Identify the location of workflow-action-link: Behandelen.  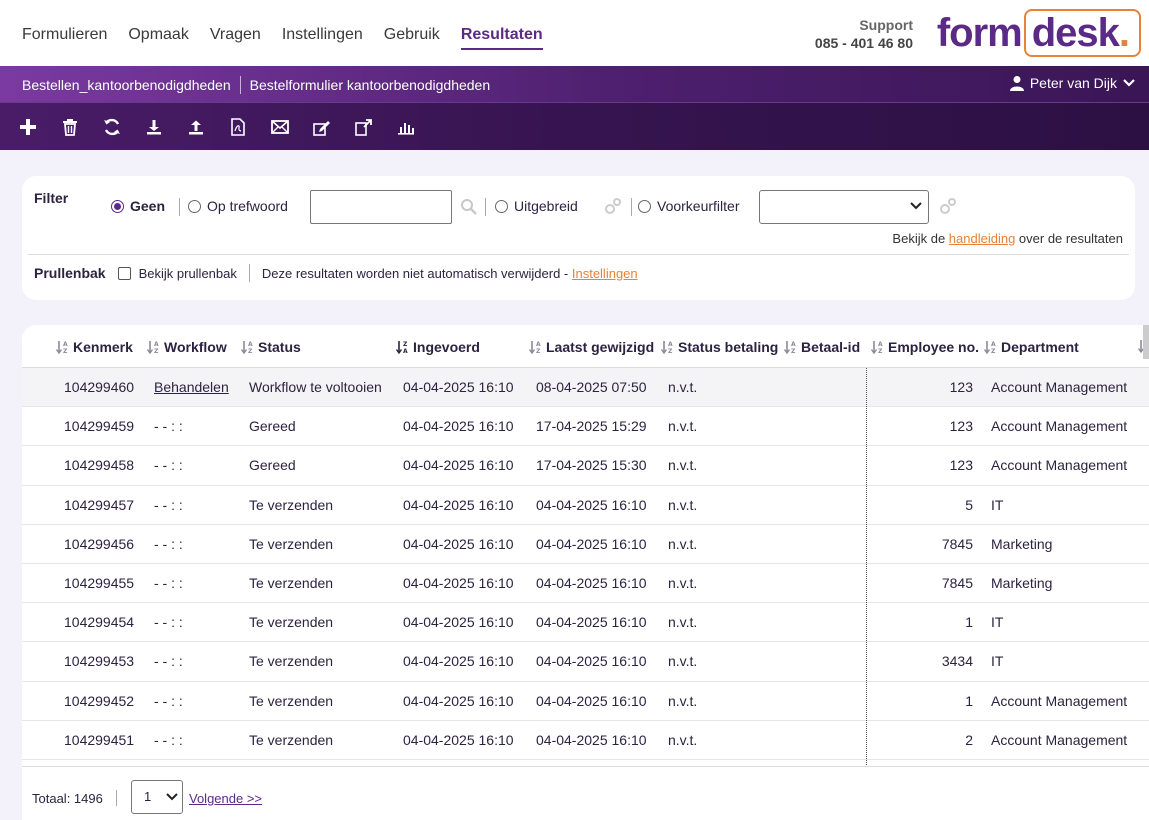
(191, 387).